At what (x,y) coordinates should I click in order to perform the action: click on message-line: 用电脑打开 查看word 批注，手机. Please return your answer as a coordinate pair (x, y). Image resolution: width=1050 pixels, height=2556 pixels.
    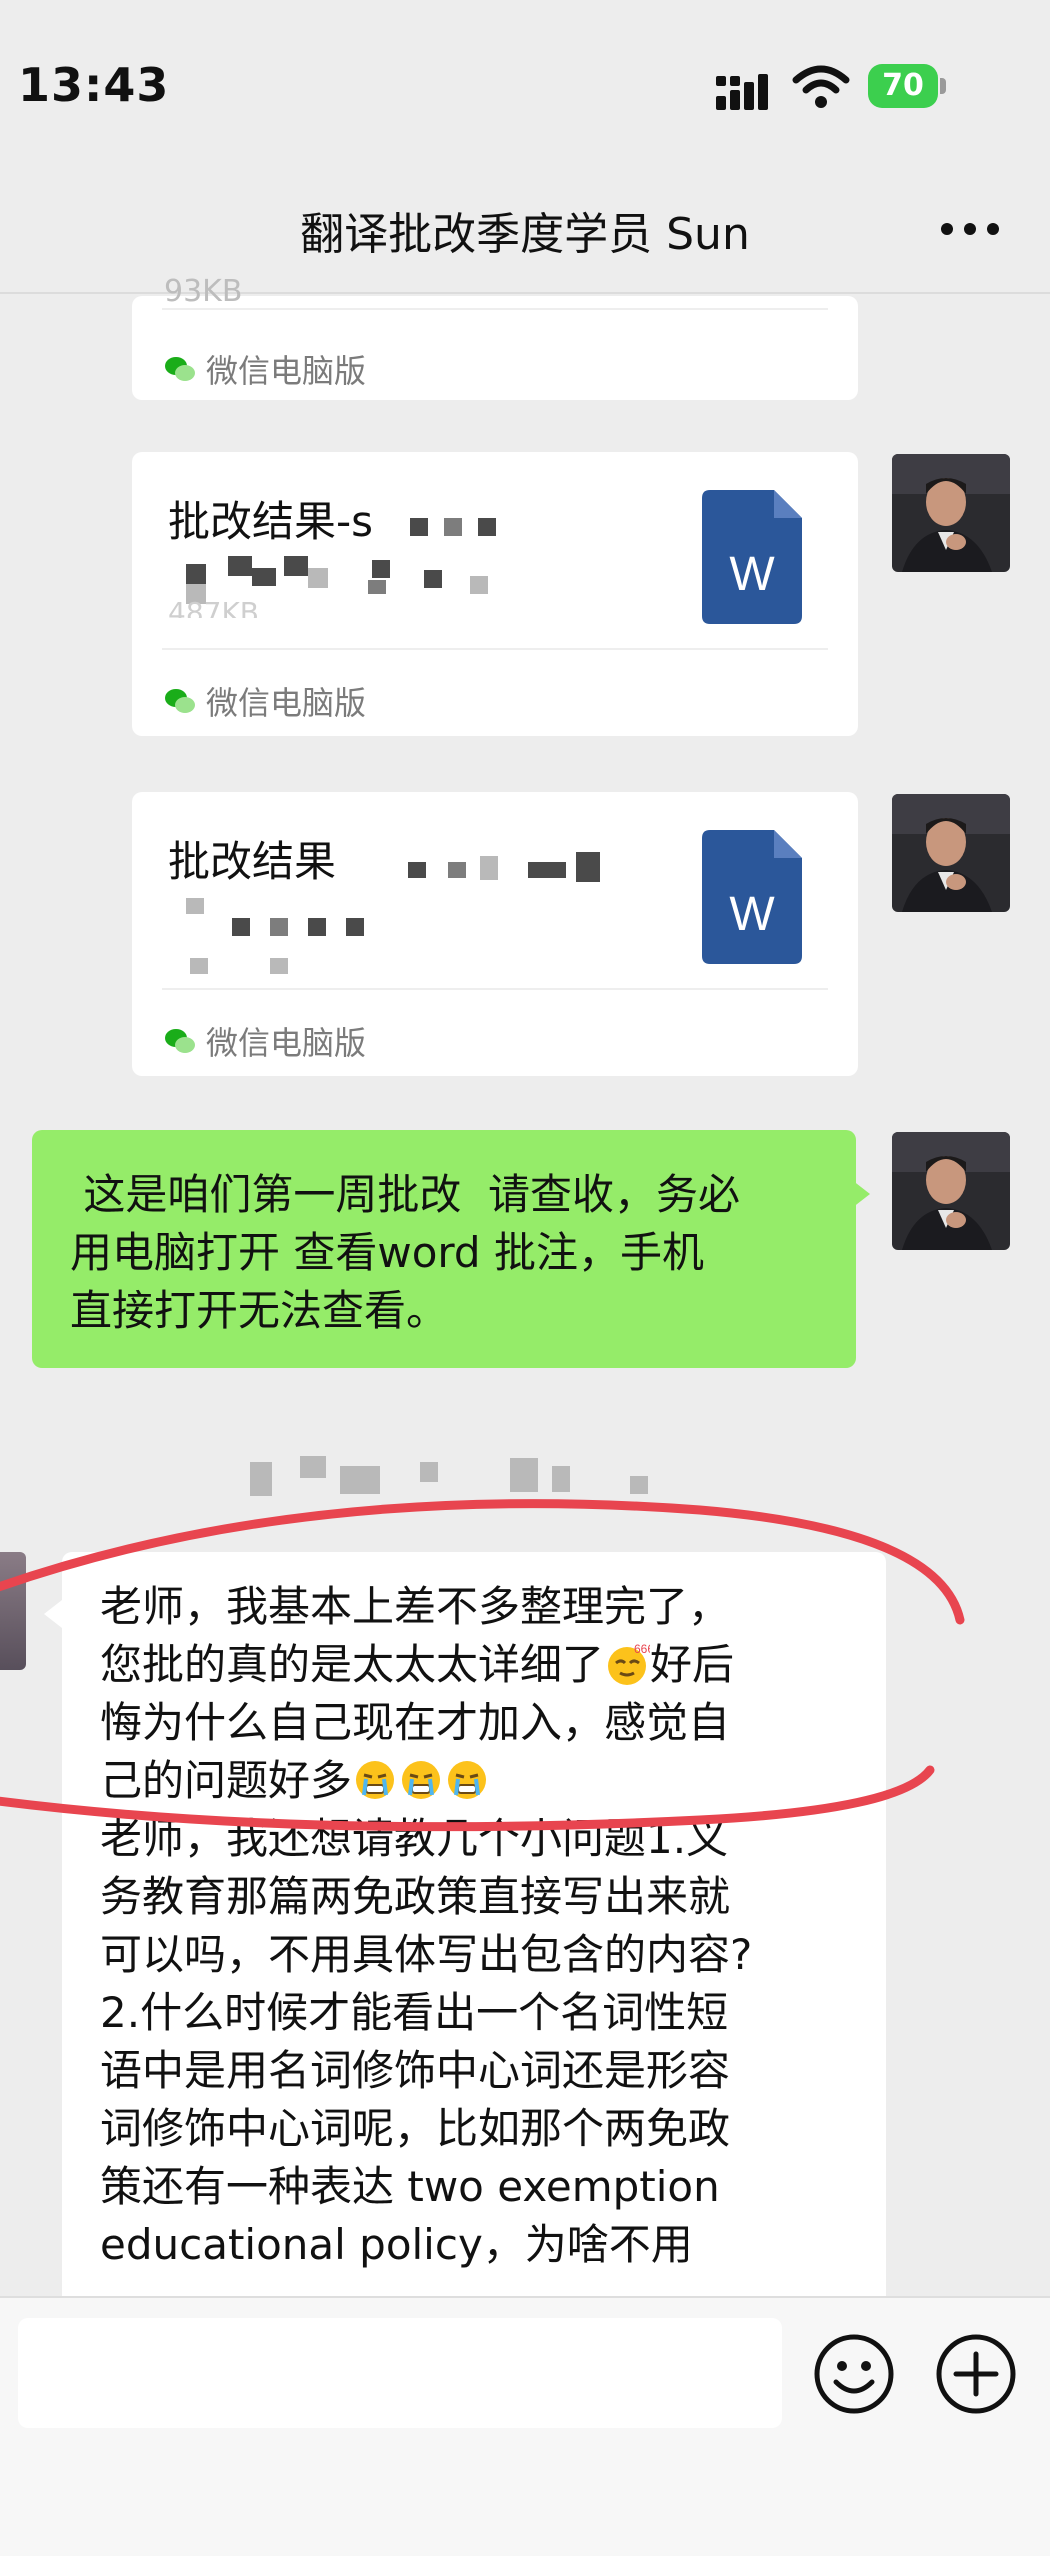
    Looking at the image, I should click on (387, 1252).